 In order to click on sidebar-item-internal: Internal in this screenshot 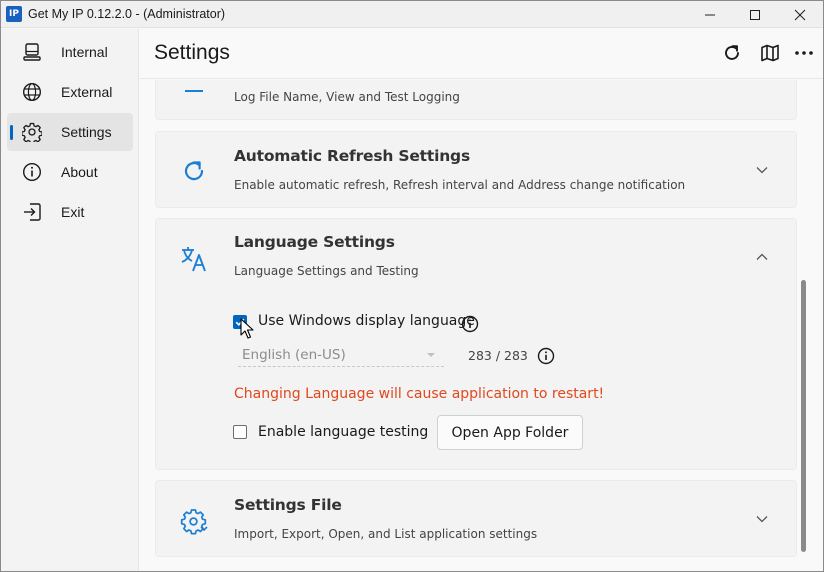, I will do `click(70, 52)`.